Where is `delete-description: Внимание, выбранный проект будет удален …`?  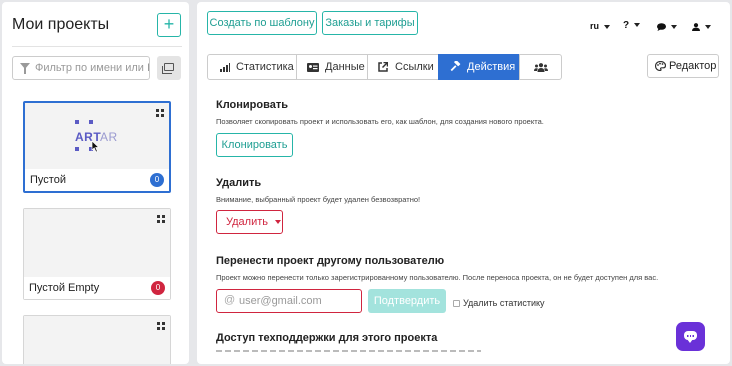 delete-description: Внимание, выбранный проект будет удален … is located at coordinates (318, 199).